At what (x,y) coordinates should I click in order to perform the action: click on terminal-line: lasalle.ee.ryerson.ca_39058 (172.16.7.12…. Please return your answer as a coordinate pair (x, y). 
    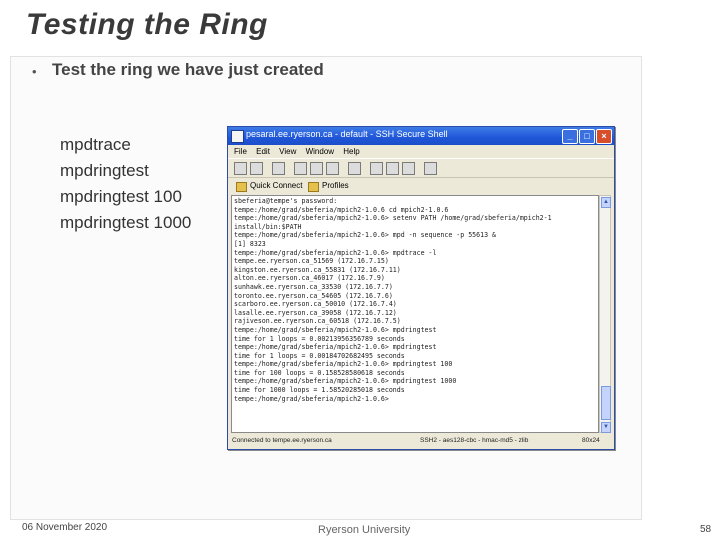
    Looking at the image, I should click on (315, 312).